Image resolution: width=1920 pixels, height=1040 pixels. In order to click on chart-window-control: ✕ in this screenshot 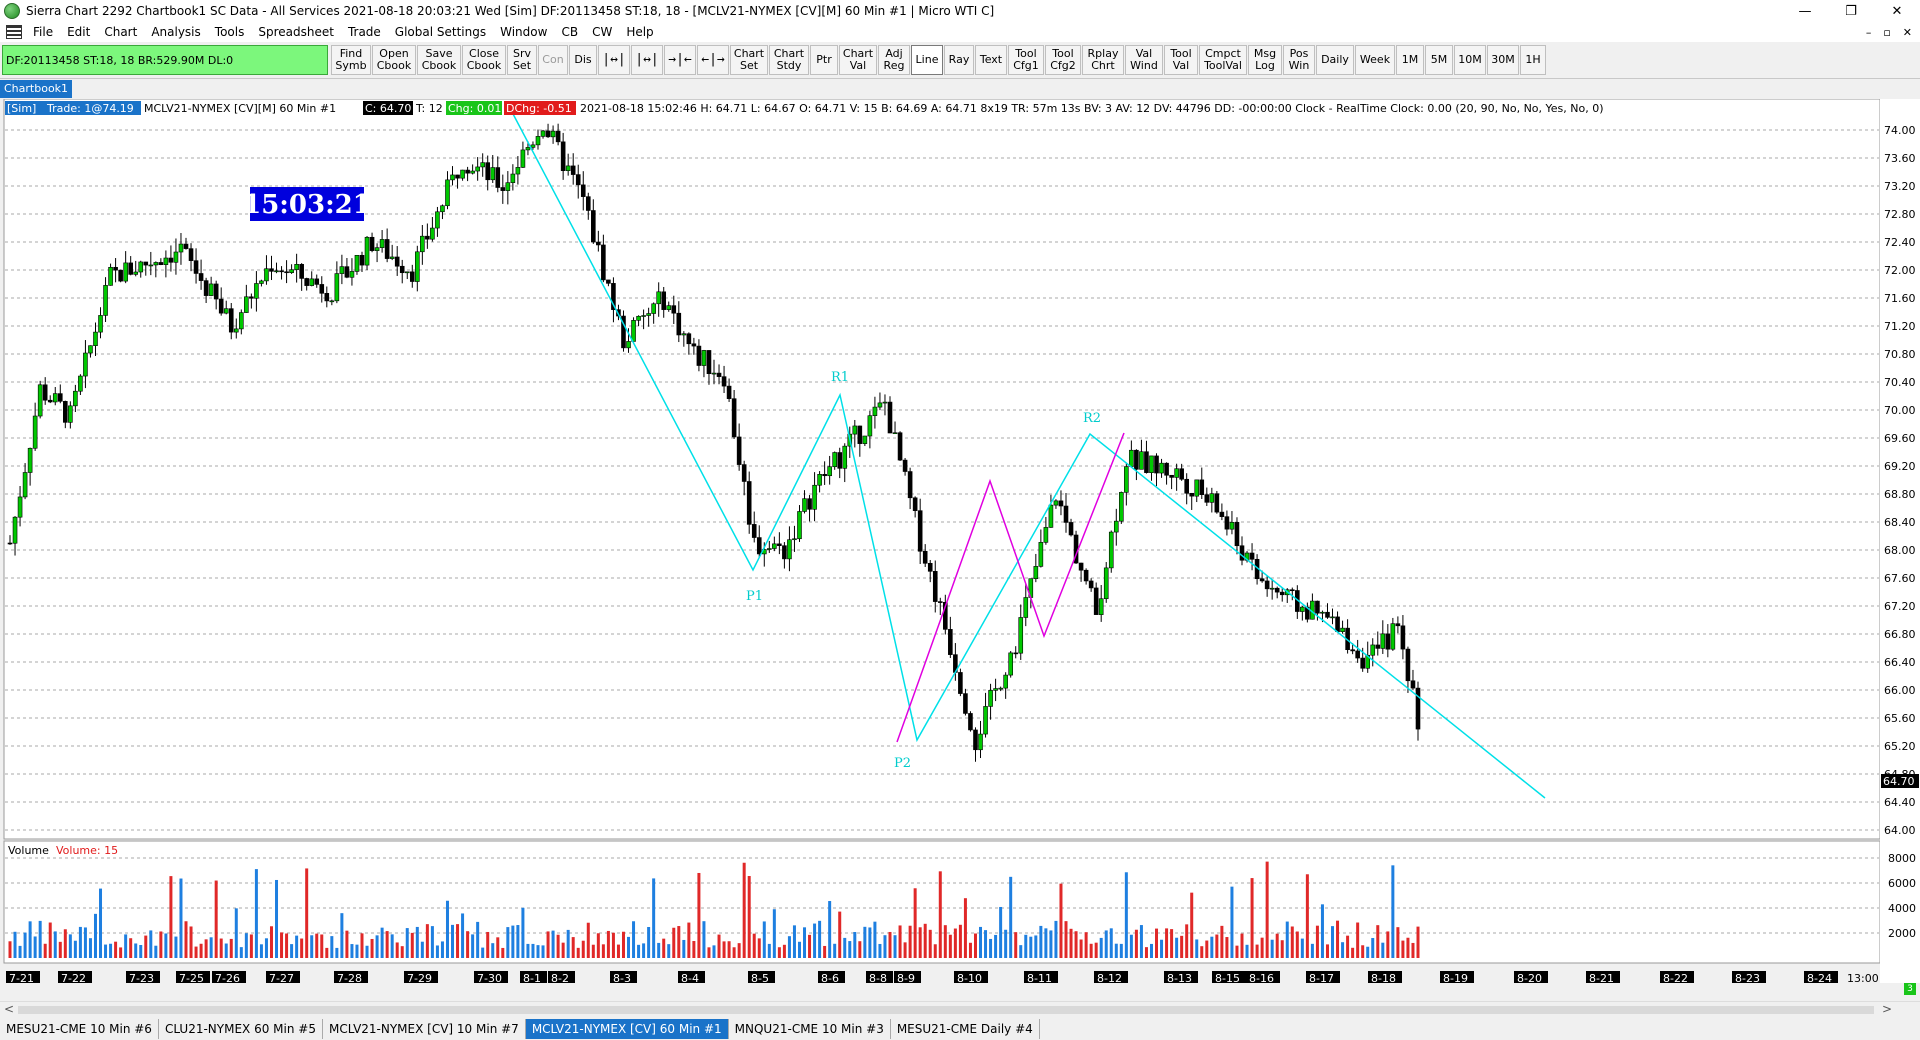, I will do `click(1907, 32)`.